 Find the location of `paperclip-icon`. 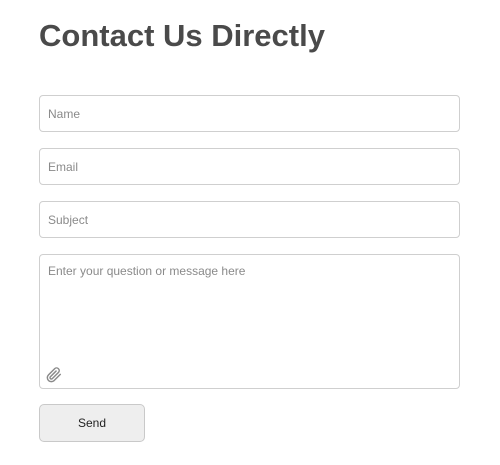

paperclip-icon is located at coordinates (54, 375).